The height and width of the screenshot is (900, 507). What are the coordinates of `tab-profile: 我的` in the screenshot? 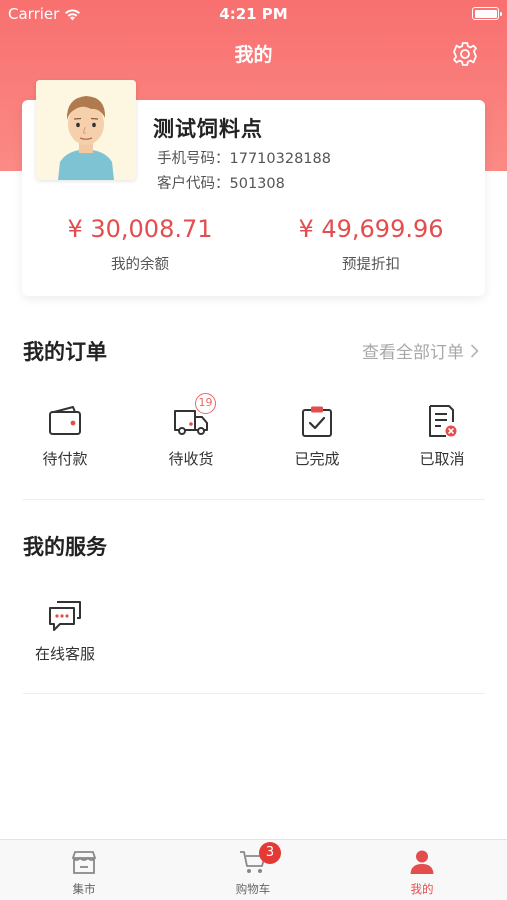 It's located at (422, 872).